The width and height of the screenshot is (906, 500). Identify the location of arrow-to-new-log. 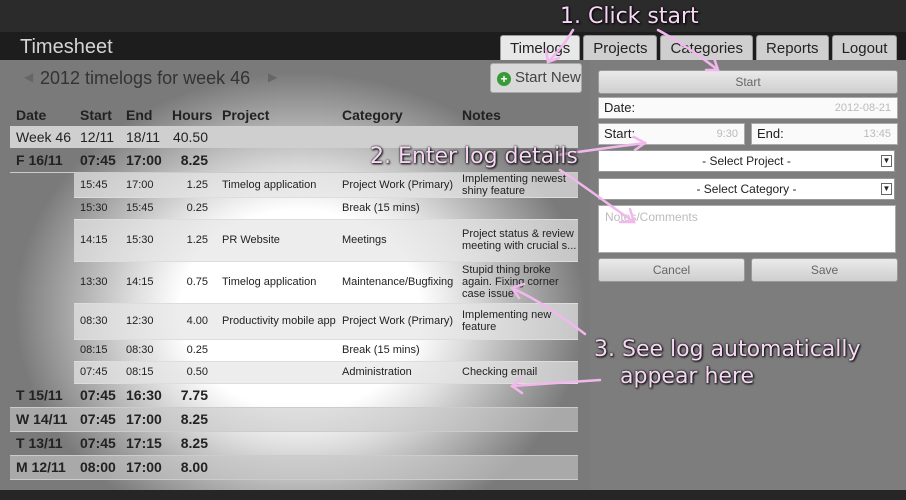
(548, 311).